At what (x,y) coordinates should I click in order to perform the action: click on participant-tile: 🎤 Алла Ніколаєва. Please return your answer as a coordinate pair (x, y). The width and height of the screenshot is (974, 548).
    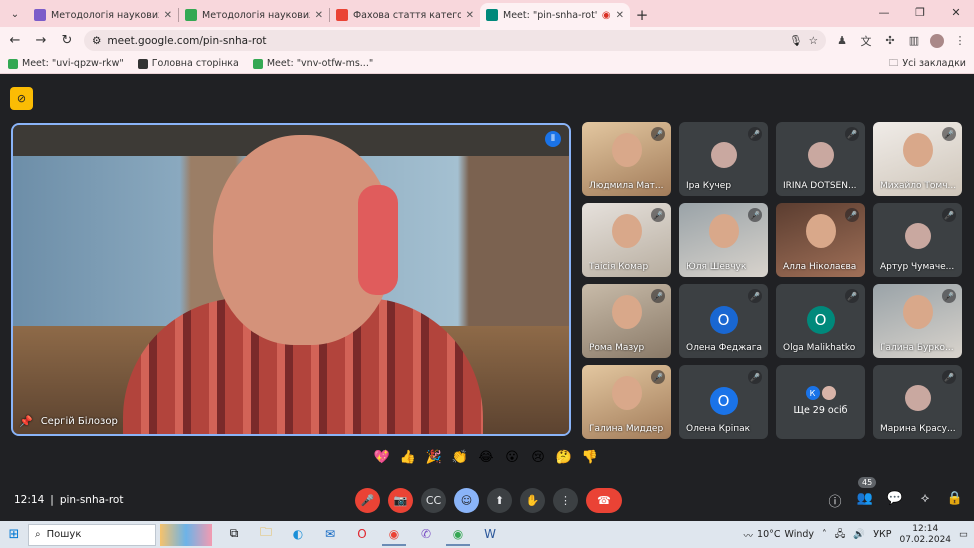
    Looking at the image, I should click on (820, 240).